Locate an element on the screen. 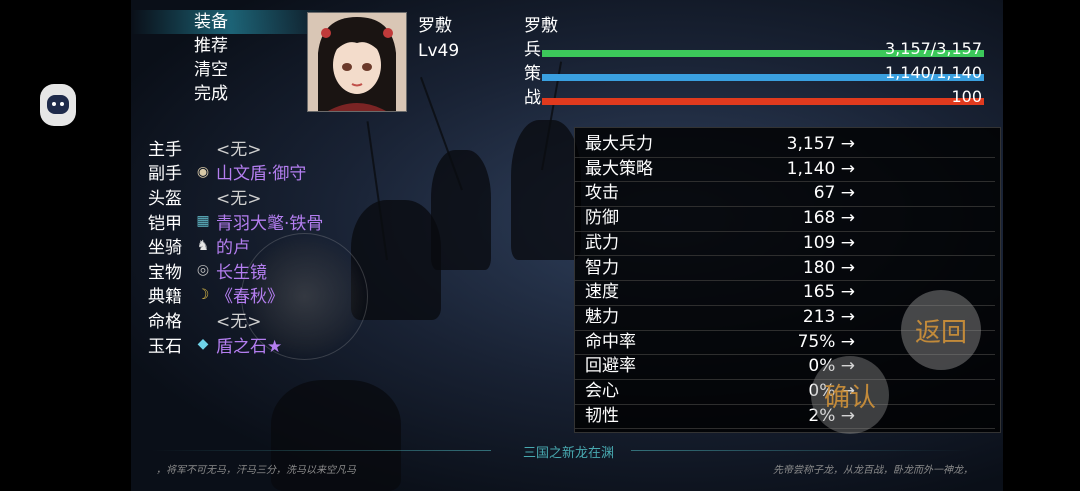 The height and width of the screenshot is (491, 1080). stat-row: 会心 0% → is located at coordinates (785, 392).